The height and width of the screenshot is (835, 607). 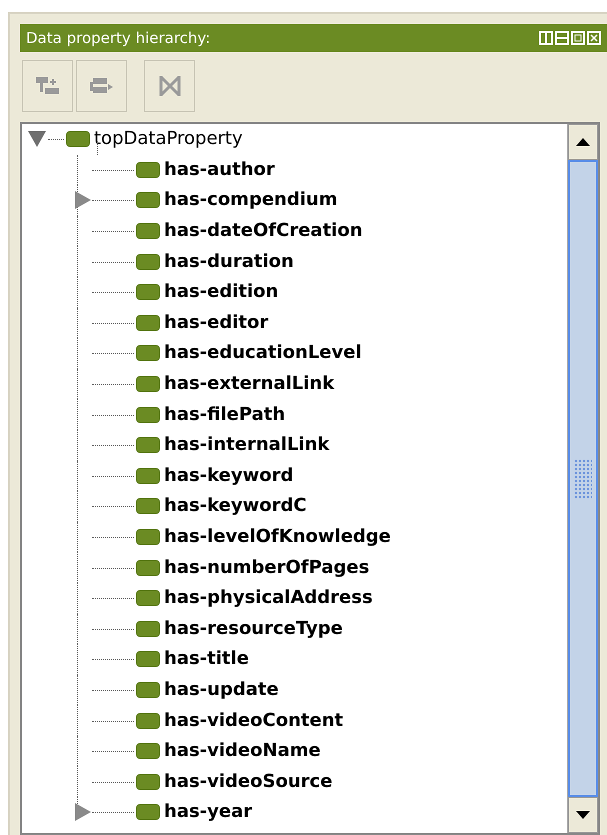 I want to click on property-label: has-videoName, so click(x=242, y=751).